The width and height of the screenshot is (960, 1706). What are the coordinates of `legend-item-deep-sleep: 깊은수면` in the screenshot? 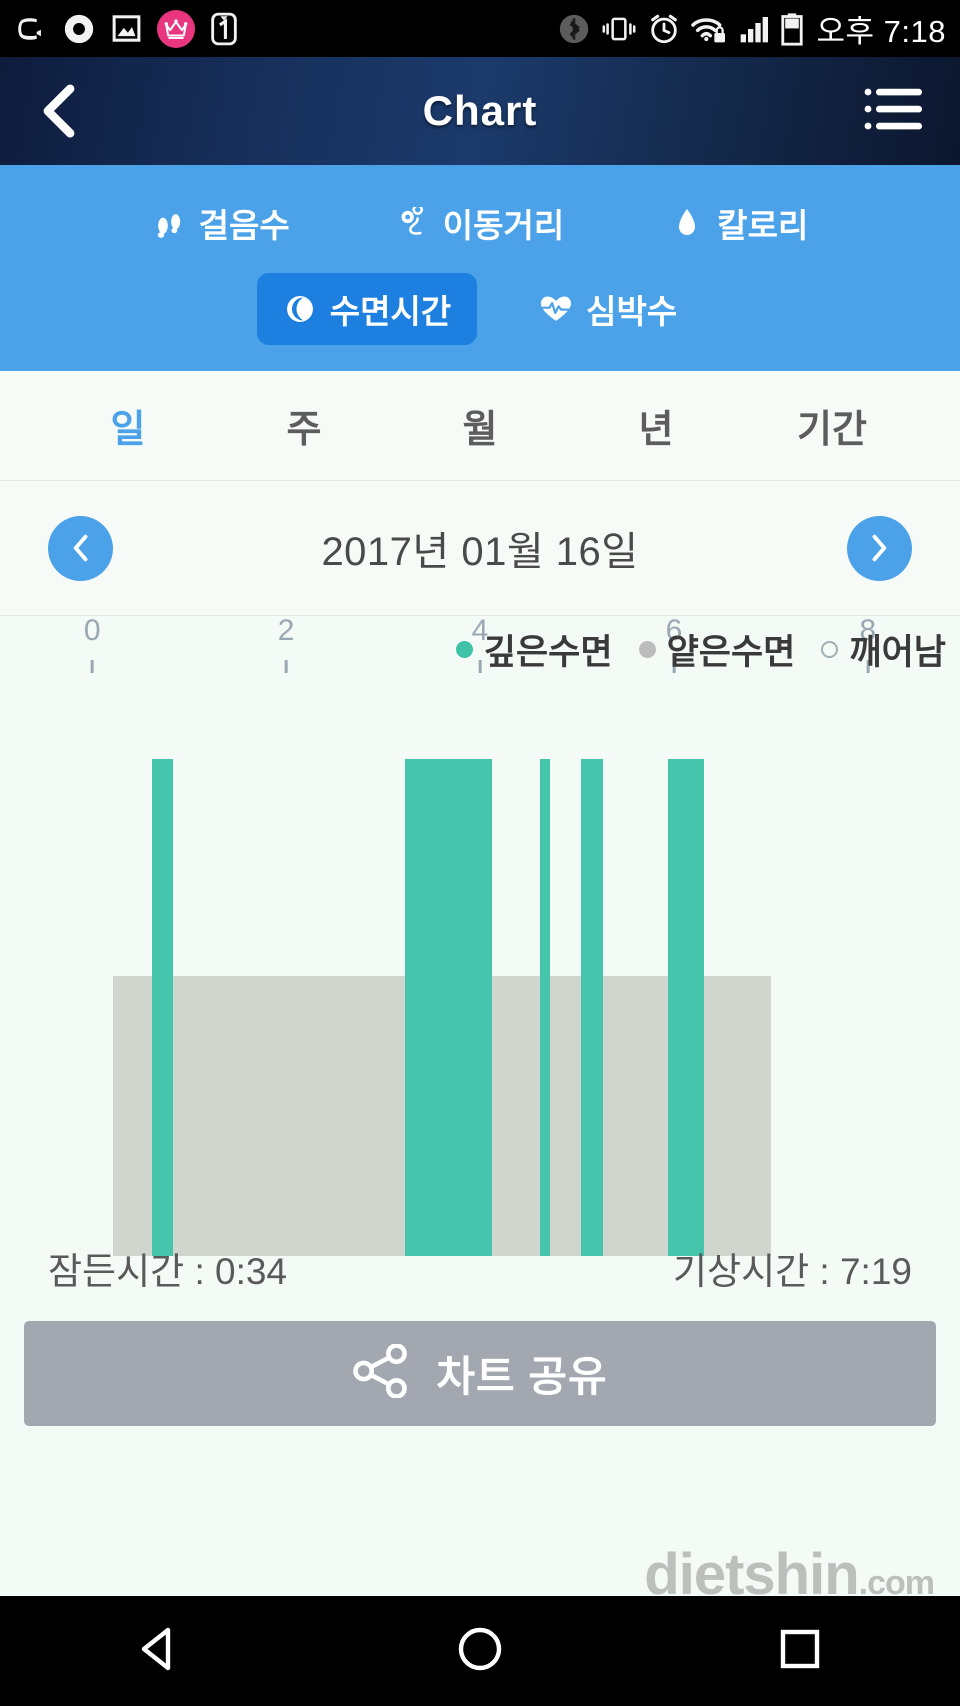 It's located at (534, 649).